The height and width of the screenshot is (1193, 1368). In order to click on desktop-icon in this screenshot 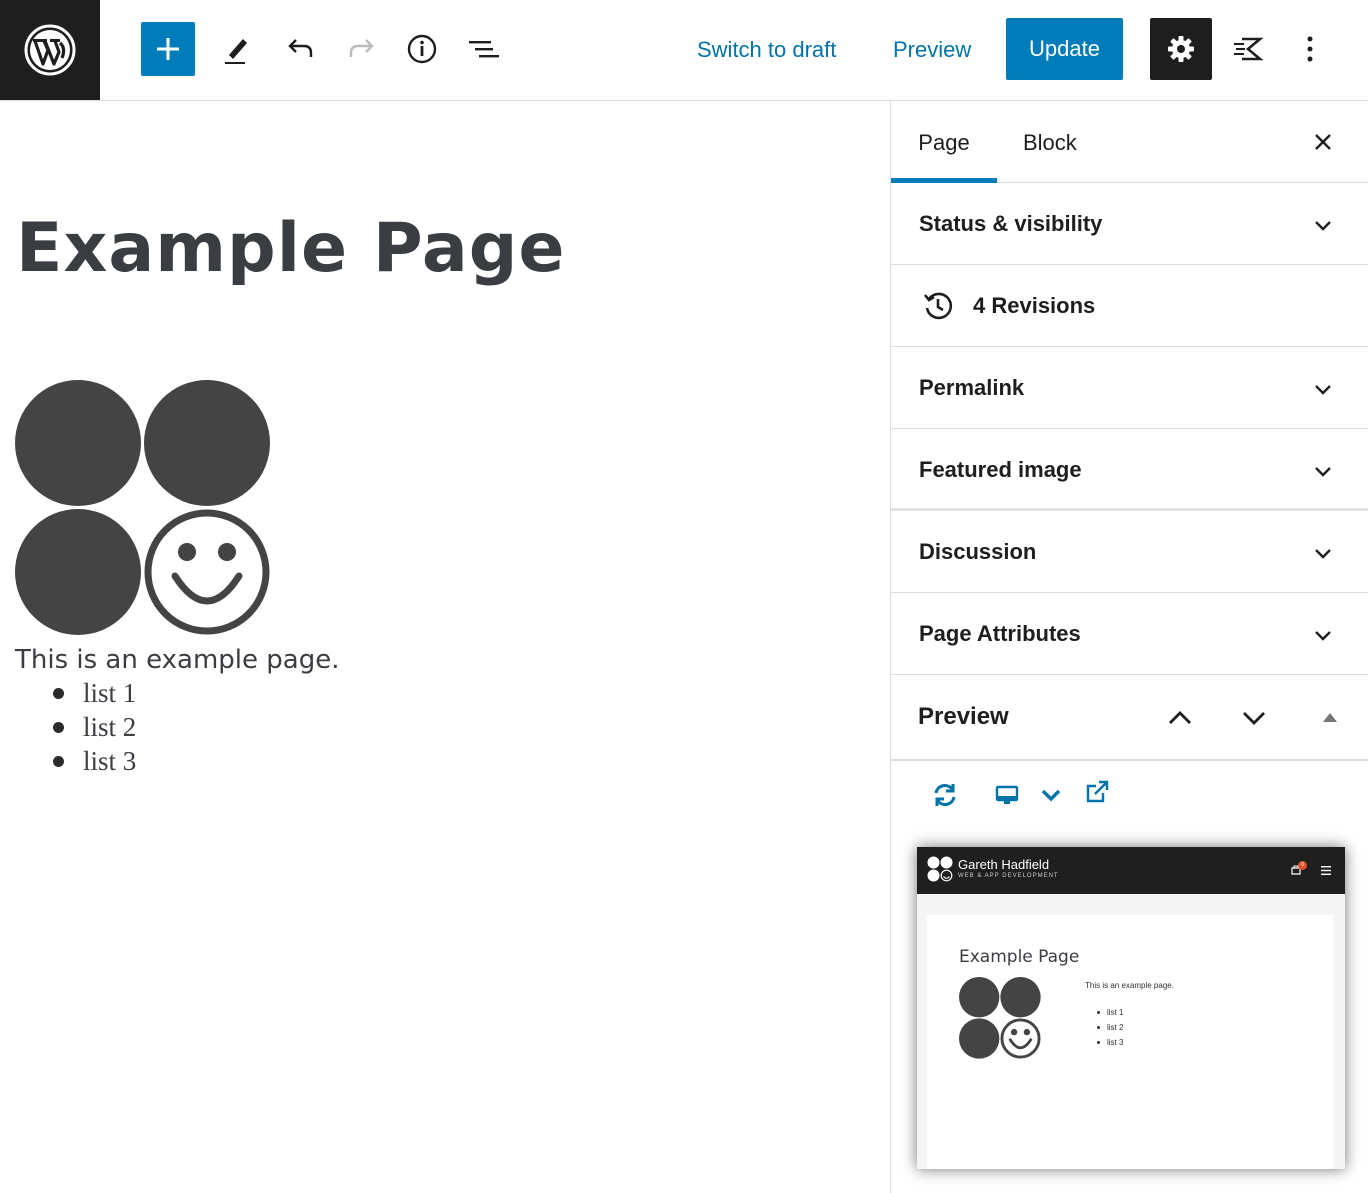, I will do `click(1007, 795)`.